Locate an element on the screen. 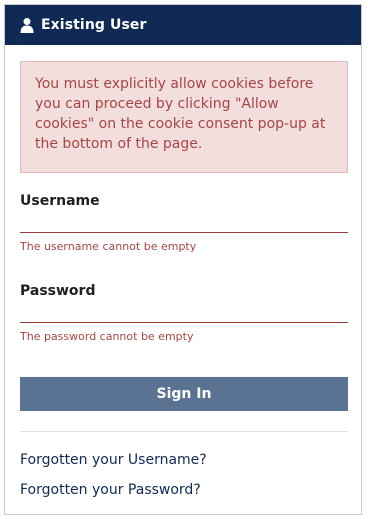  username-error-message: The username cannot be empty is located at coordinates (108, 246).